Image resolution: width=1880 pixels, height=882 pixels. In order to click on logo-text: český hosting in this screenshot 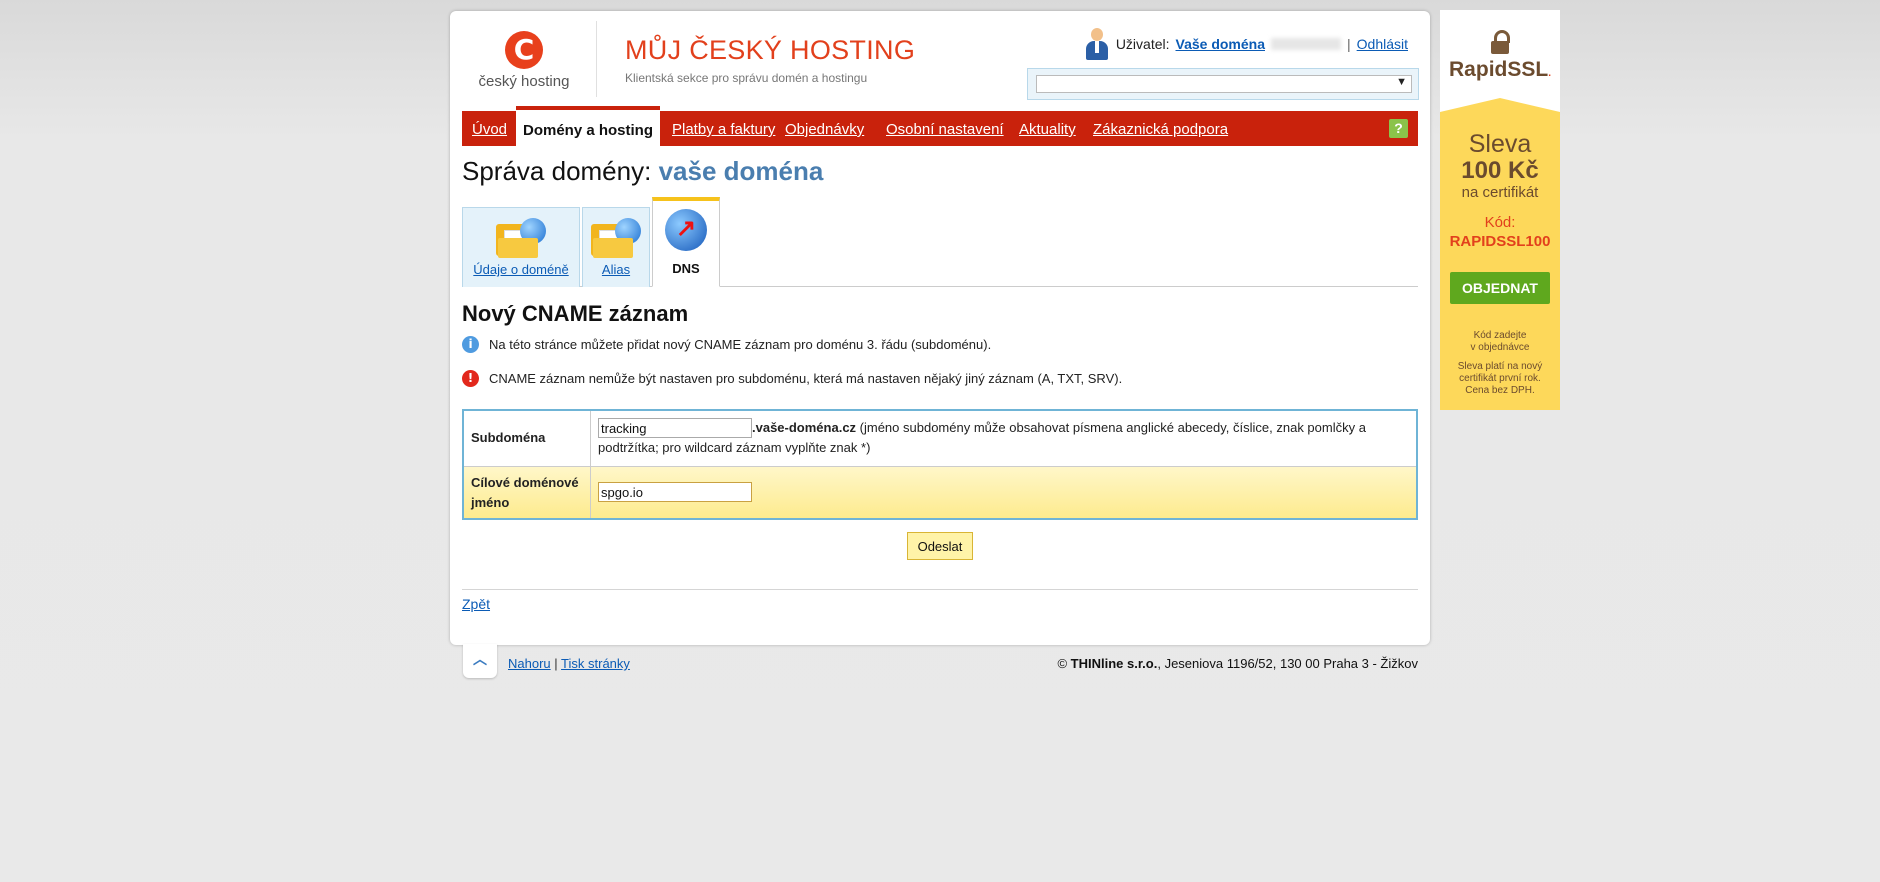, I will do `click(524, 81)`.